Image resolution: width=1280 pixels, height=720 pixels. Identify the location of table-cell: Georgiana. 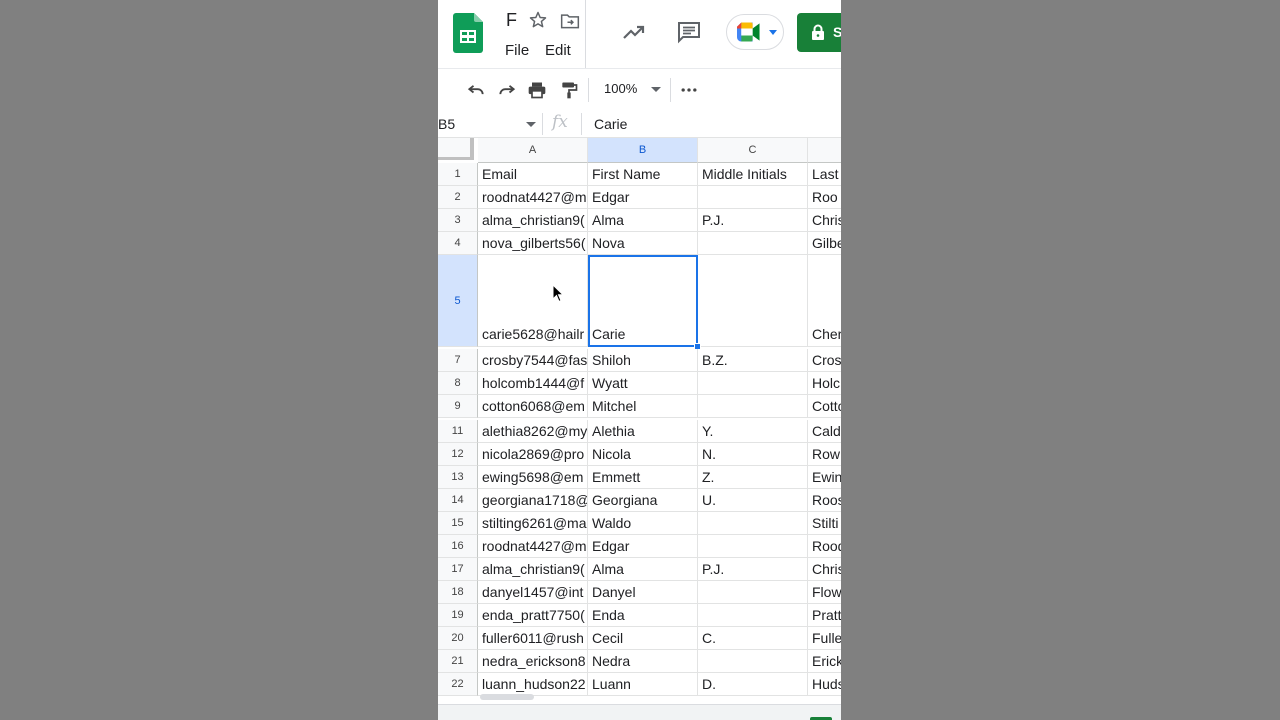
(643, 500).